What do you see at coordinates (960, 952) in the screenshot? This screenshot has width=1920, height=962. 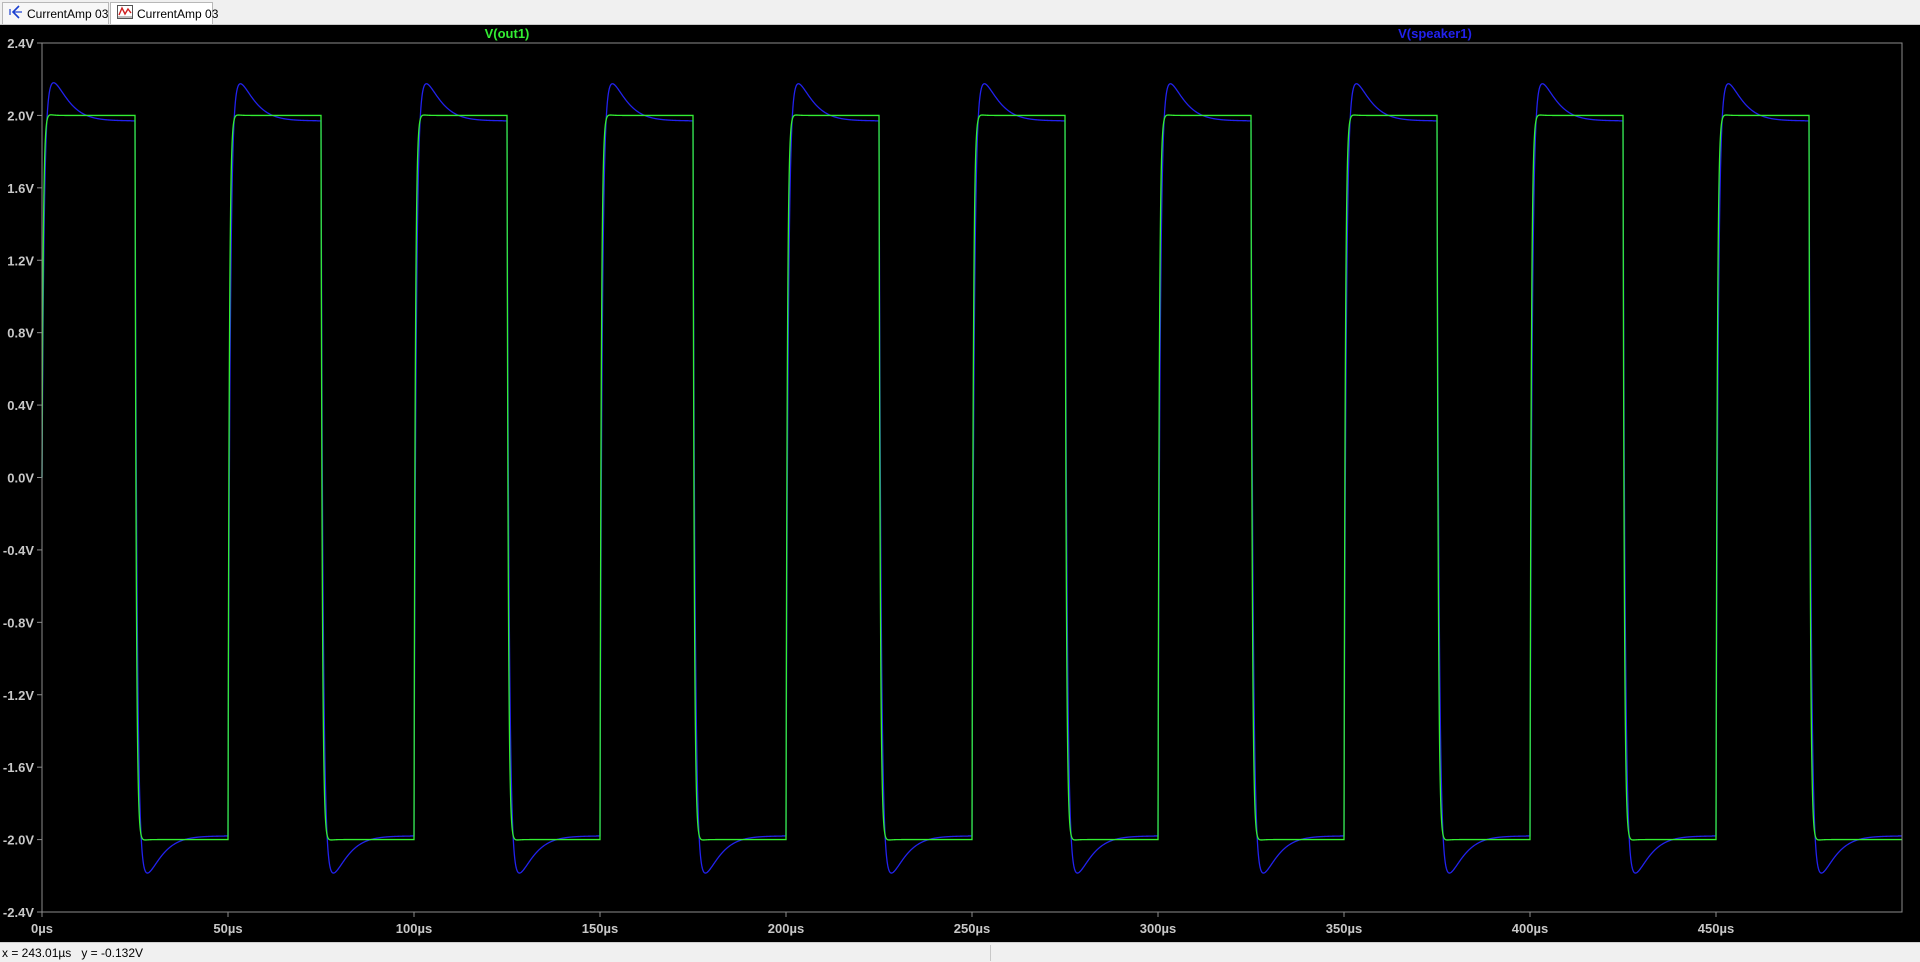 I see `status-bar: x = 243.01µs y = -0.132V` at bounding box center [960, 952].